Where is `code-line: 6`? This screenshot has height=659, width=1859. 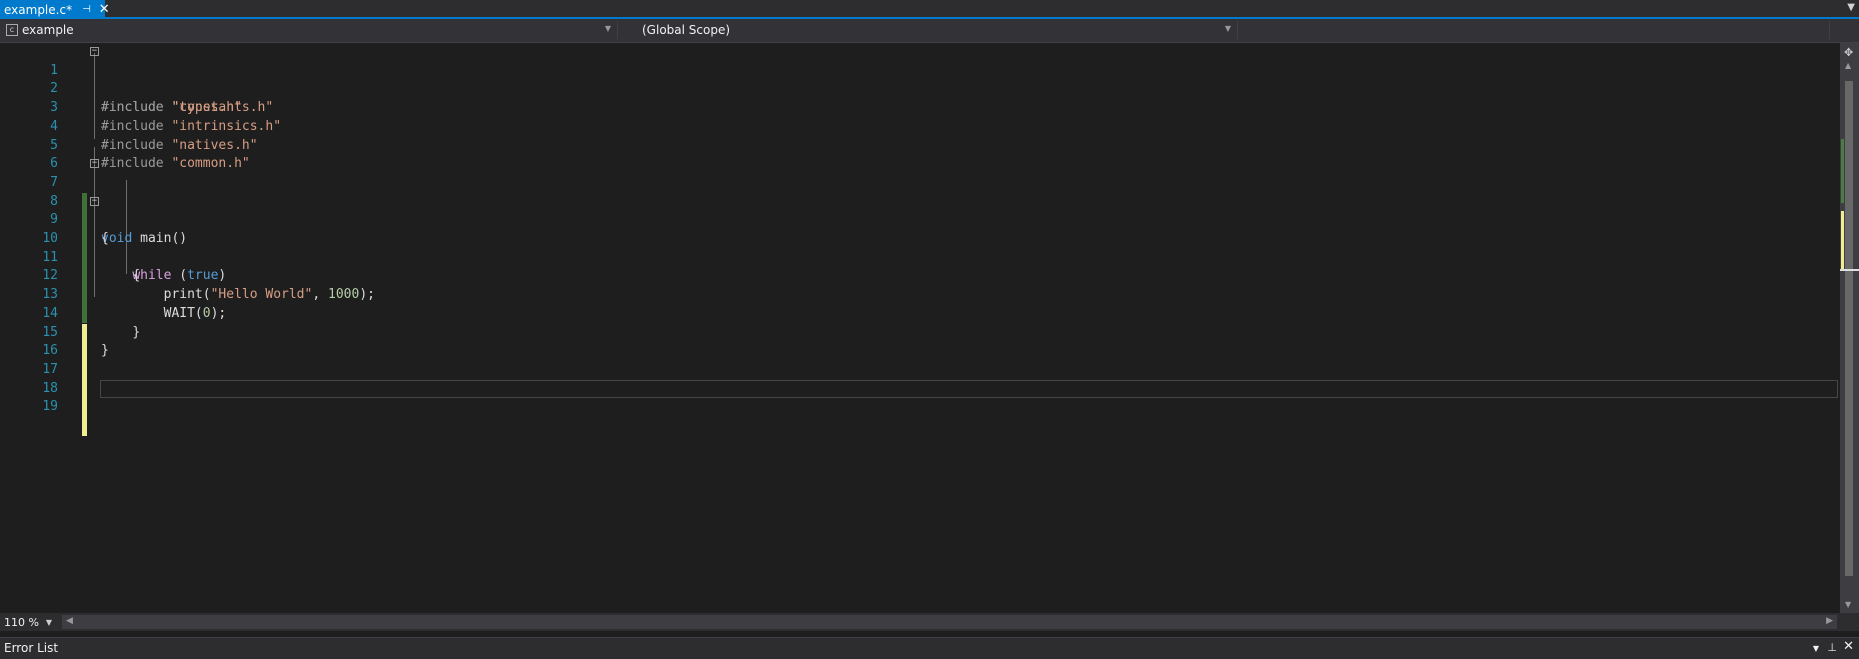
code-line: 6 is located at coordinates (920, 154).